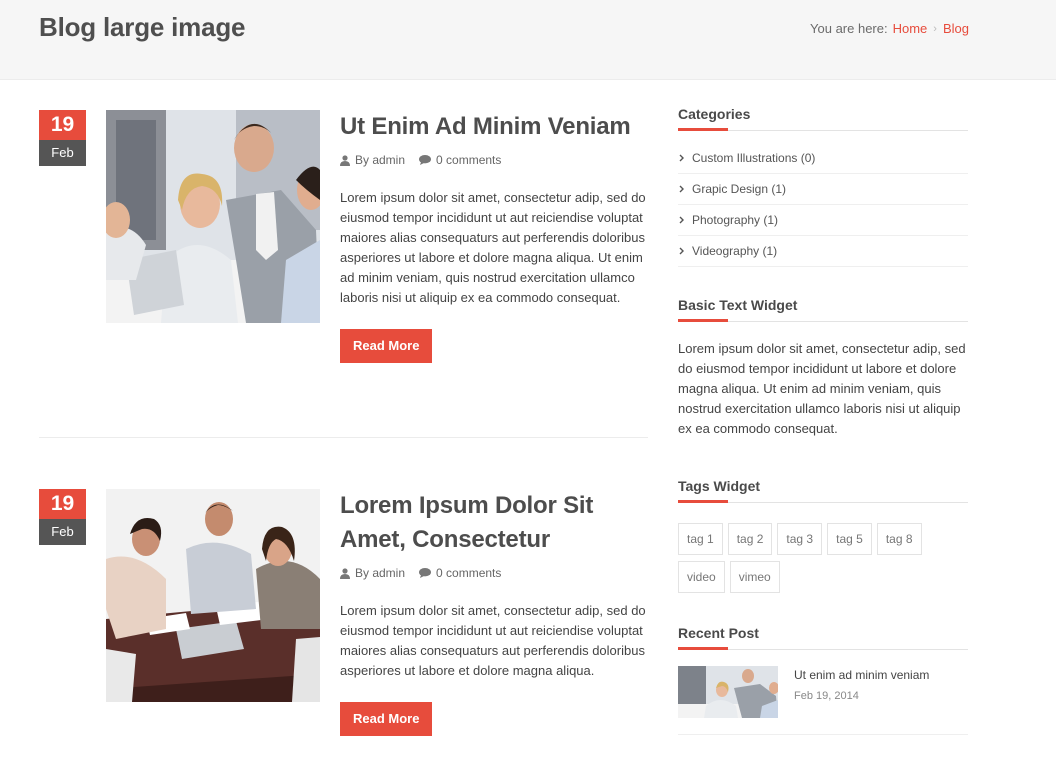  I want to click on office-team-photo, so click(213, 216).